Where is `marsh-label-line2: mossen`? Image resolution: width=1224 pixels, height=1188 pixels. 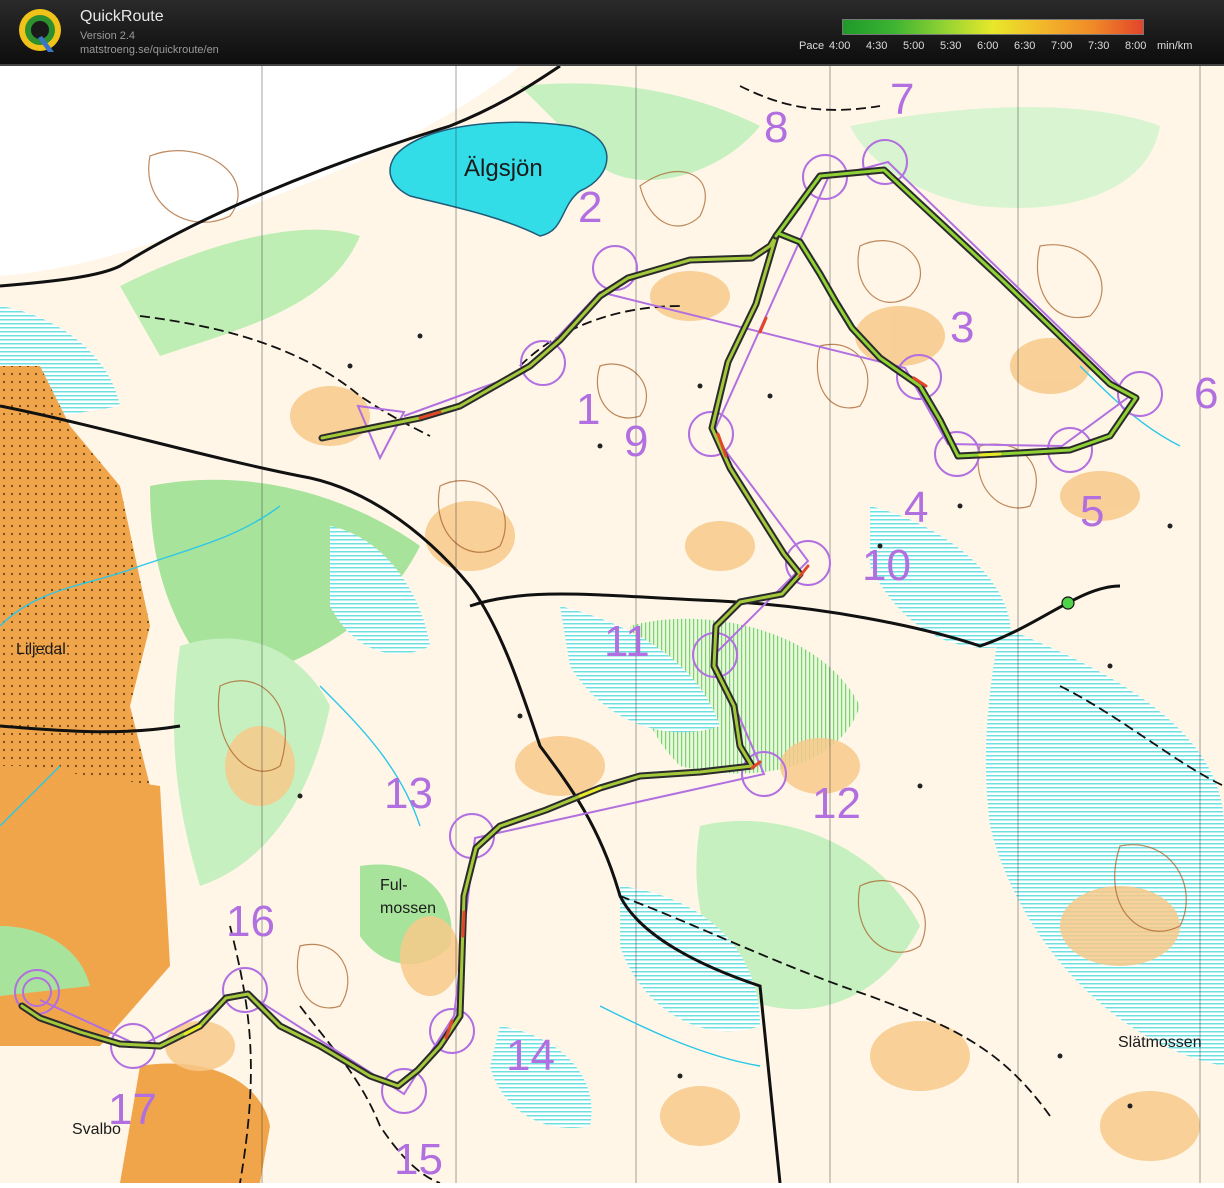 marsh-label-line2: mossen is located at coordinates (408, 908).